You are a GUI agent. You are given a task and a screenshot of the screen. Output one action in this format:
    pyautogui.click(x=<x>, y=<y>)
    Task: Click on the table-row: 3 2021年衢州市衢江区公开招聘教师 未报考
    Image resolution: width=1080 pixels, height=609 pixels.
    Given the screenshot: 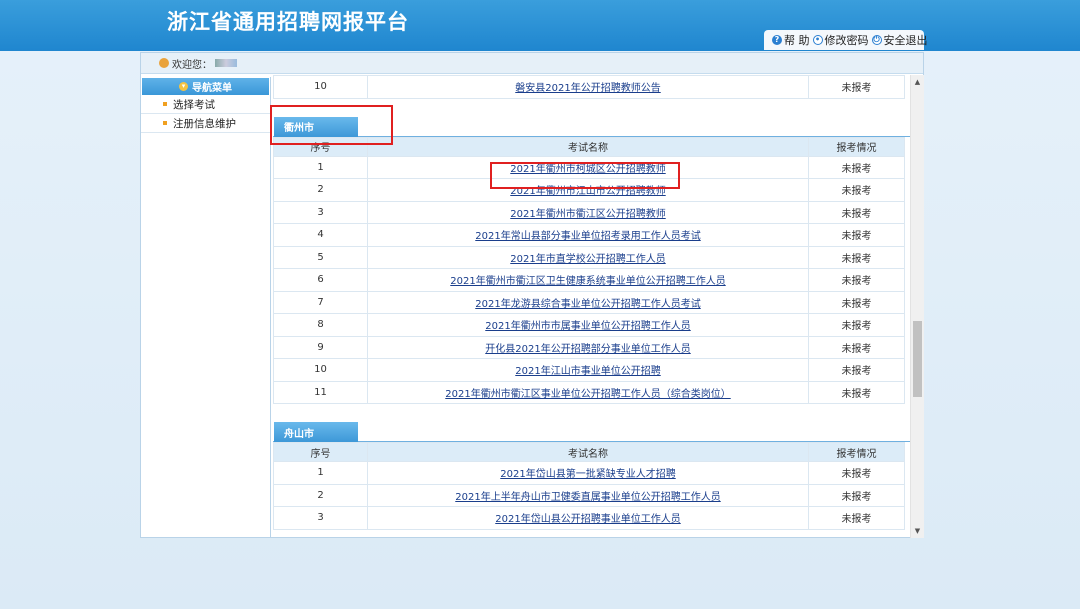 What is the action you would take?
    pyautogui.click(x=589, y=212)
    